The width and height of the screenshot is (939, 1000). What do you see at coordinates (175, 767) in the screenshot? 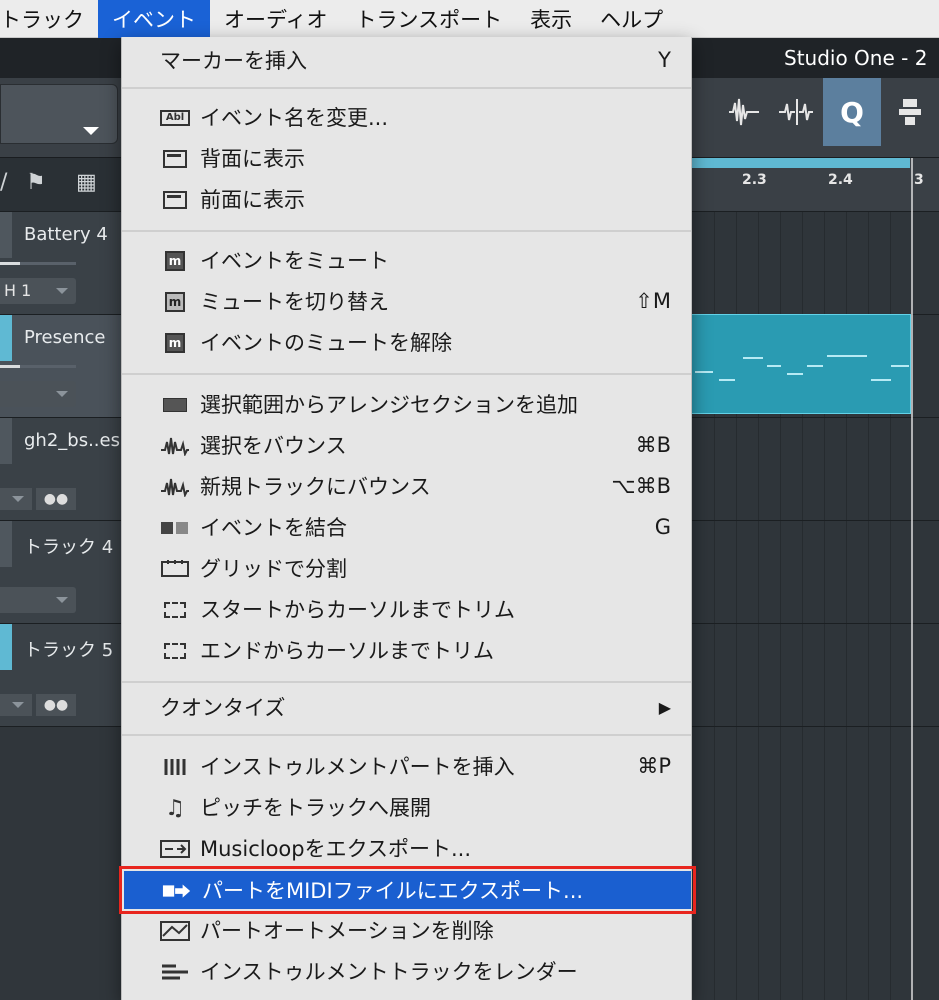
I see `instrument-part-icon` at bounding box center [175, 767].